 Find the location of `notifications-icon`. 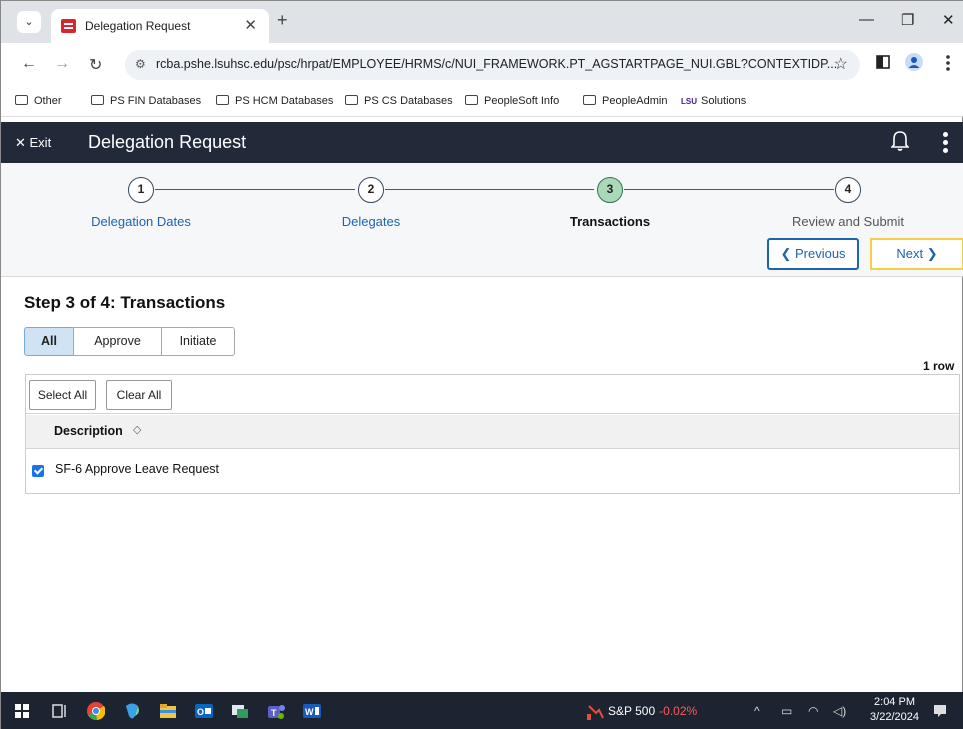

notifications-icon is located at coordinates (942, 713).